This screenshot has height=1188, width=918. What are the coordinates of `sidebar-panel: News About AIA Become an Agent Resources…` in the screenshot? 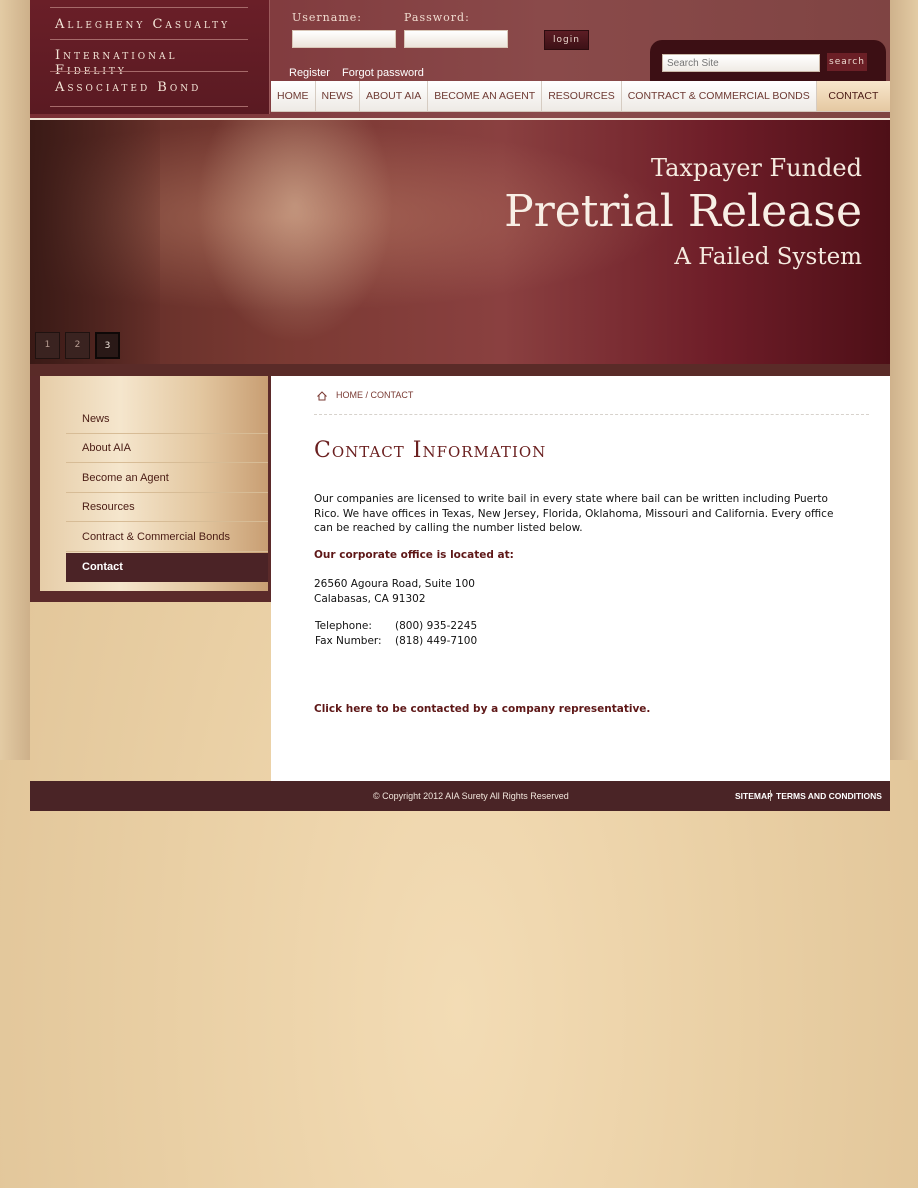 It's located at (154, 483).